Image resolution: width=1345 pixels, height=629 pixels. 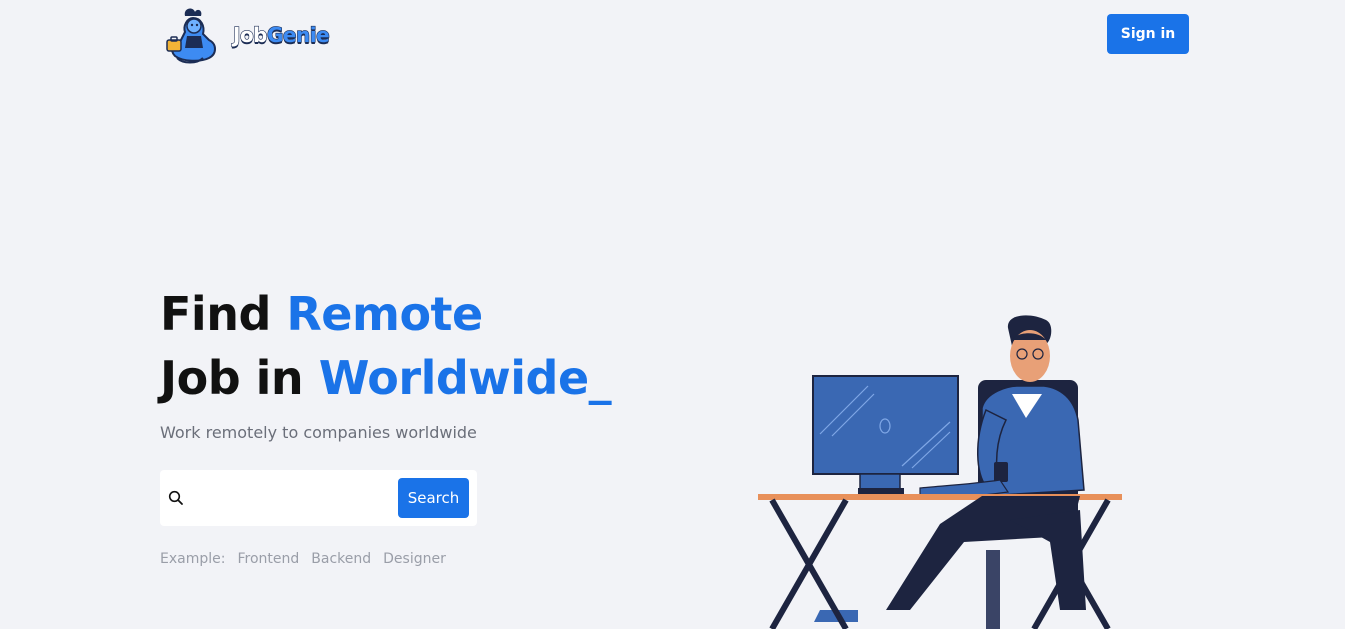 I want to click on hero-title-plain-2: Job in, so click(x=239, y=378).